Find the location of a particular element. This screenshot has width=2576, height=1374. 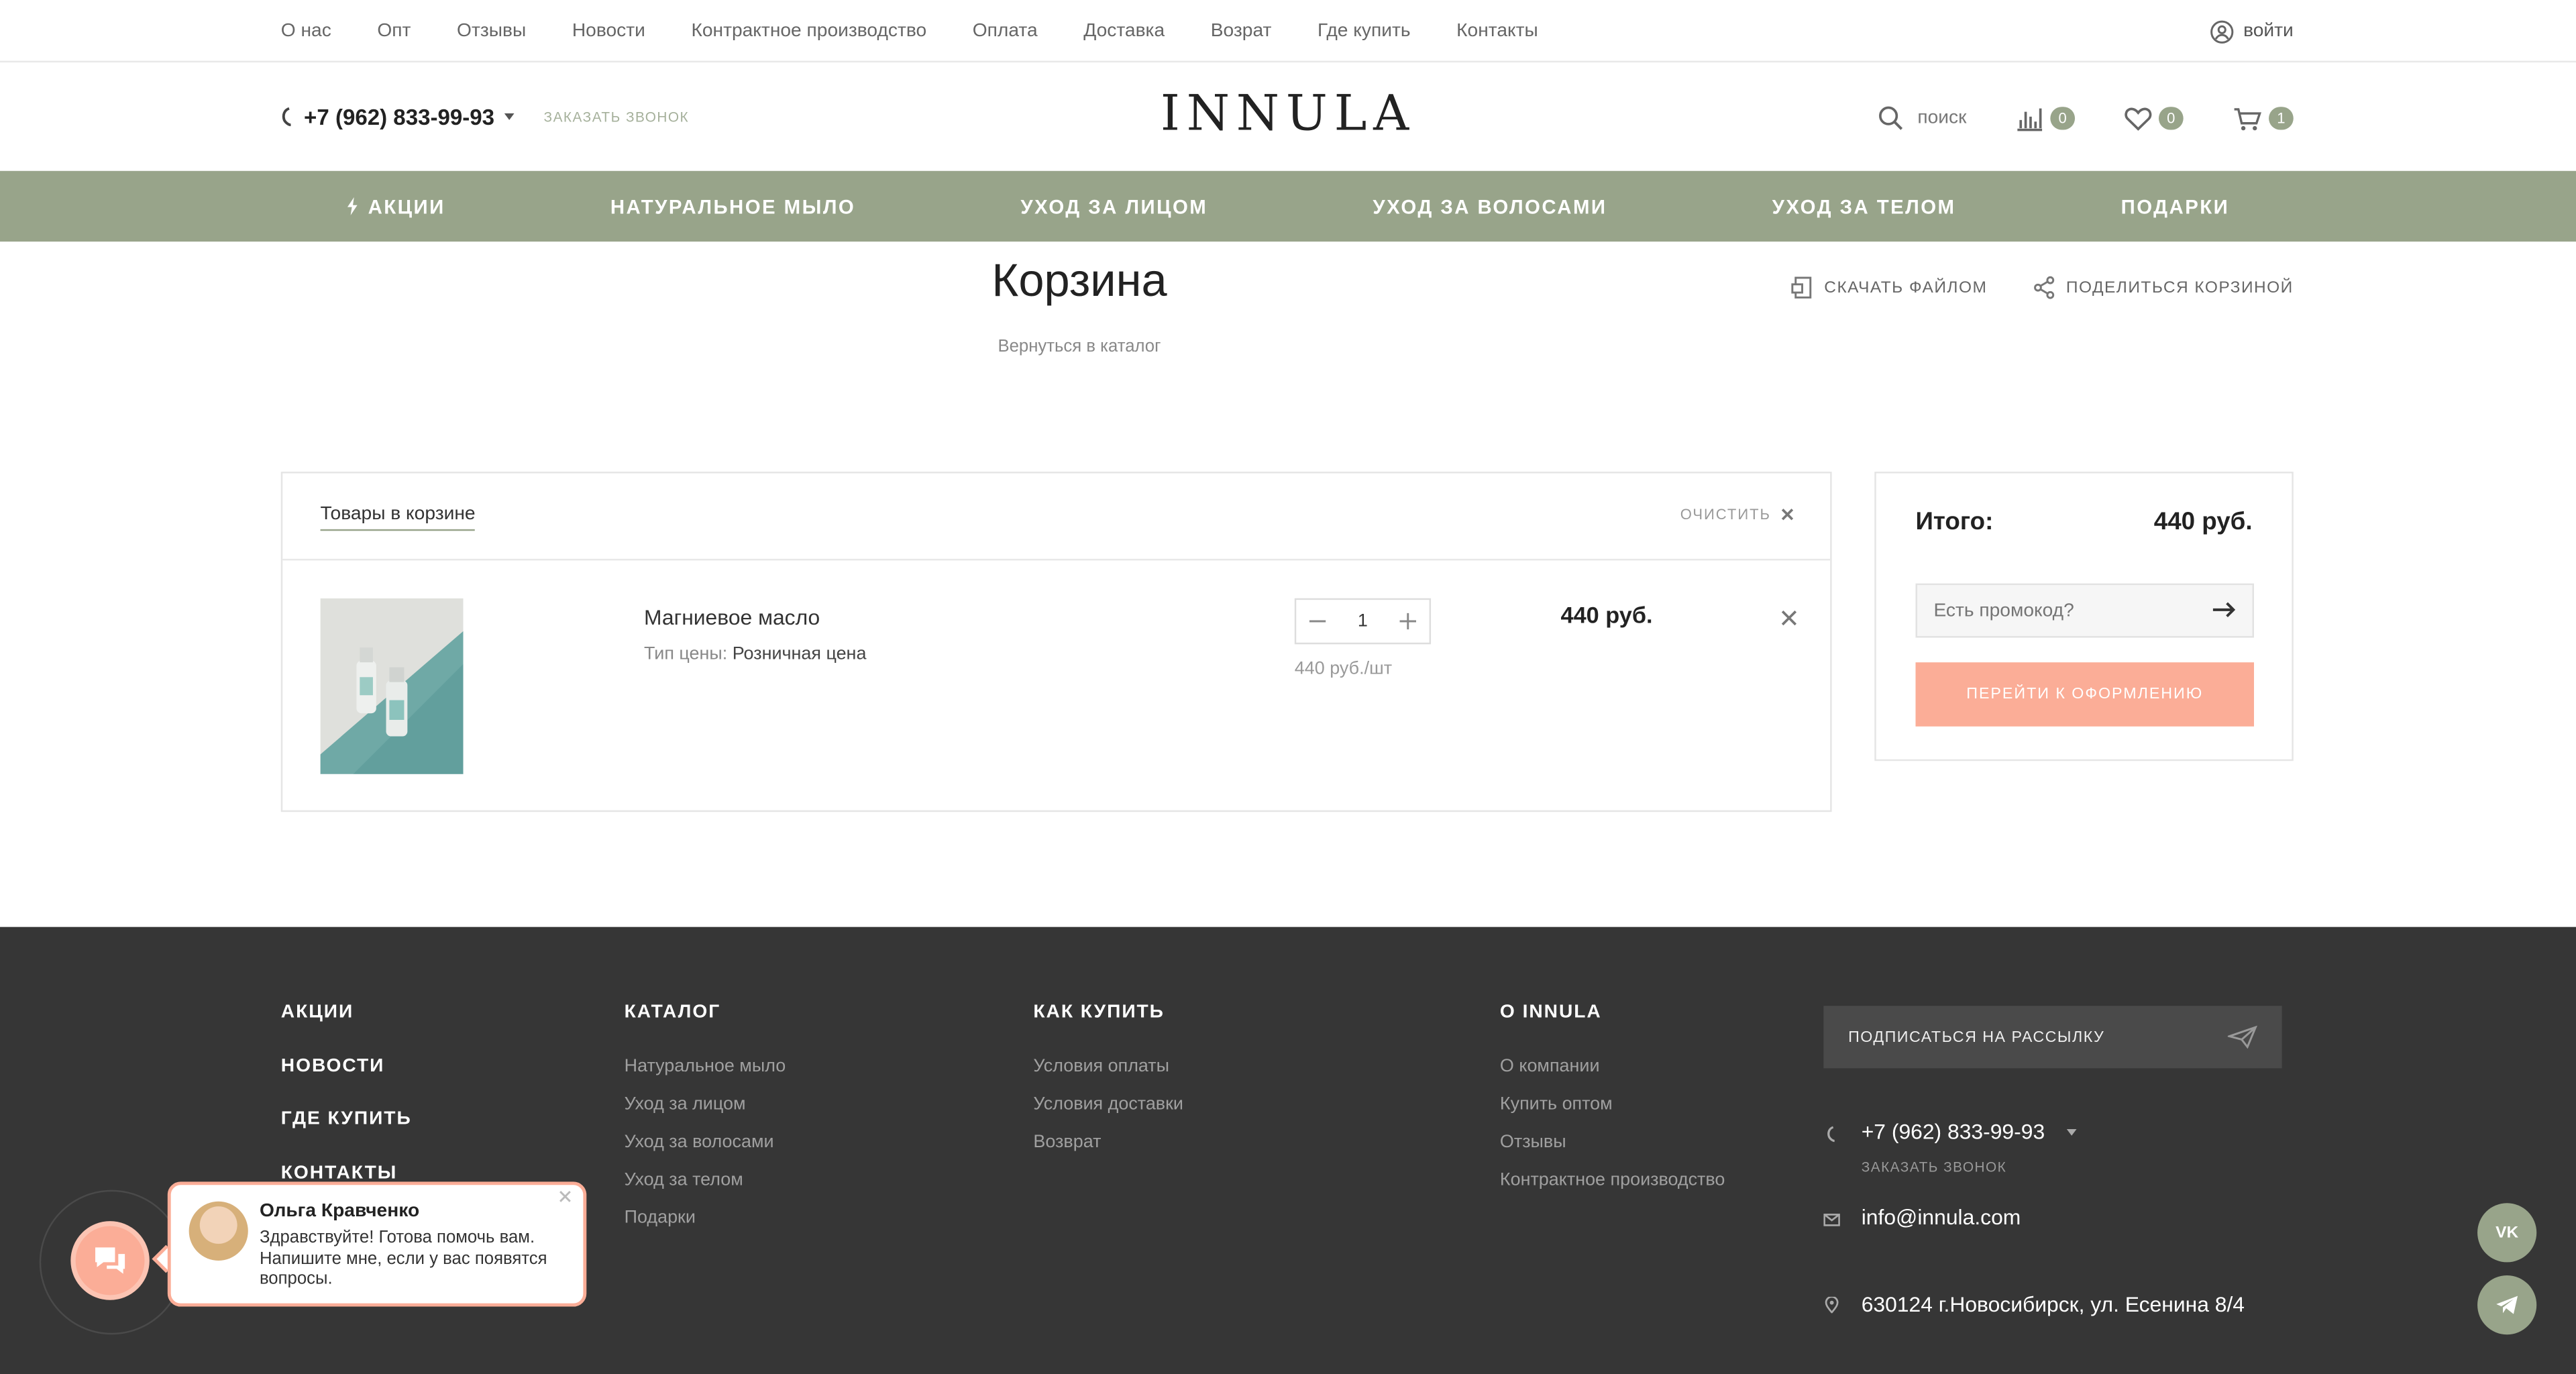

topnav-reviews: Отзывы is located at coordinates (491, 31).